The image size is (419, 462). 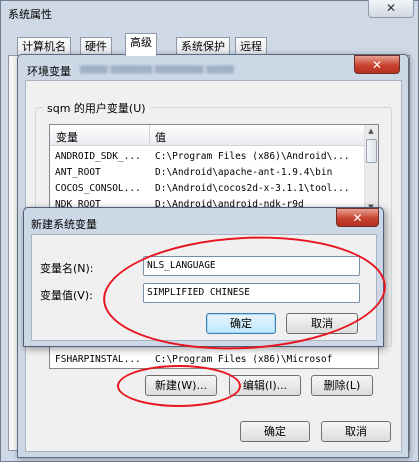 I want to click on scroll-up-icon: ▲, so click(x=371, y=131).